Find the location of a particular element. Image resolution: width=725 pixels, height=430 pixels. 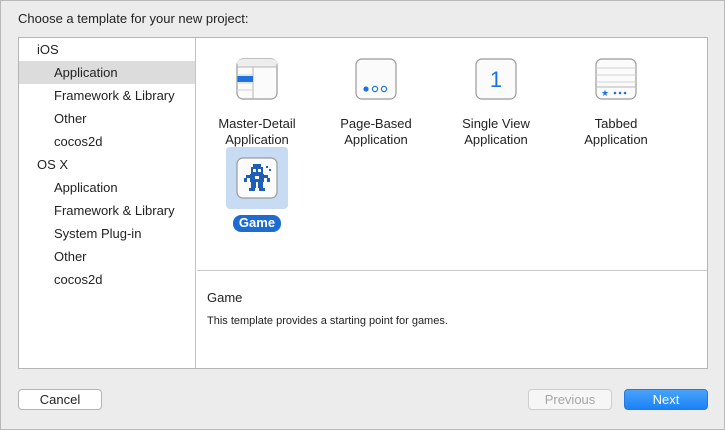

template-page-based: Page-Based Application is located at coordinates (376, 98).